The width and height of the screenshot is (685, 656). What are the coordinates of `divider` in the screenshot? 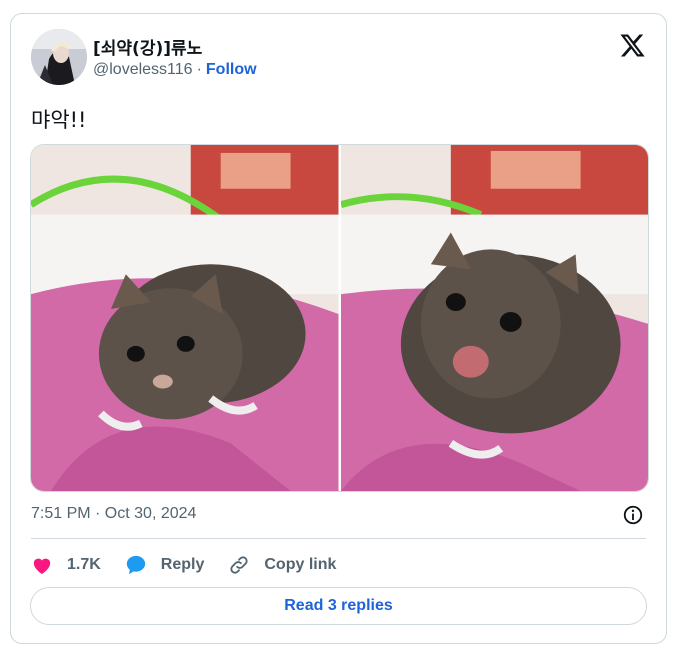 It's located at (338, 538).